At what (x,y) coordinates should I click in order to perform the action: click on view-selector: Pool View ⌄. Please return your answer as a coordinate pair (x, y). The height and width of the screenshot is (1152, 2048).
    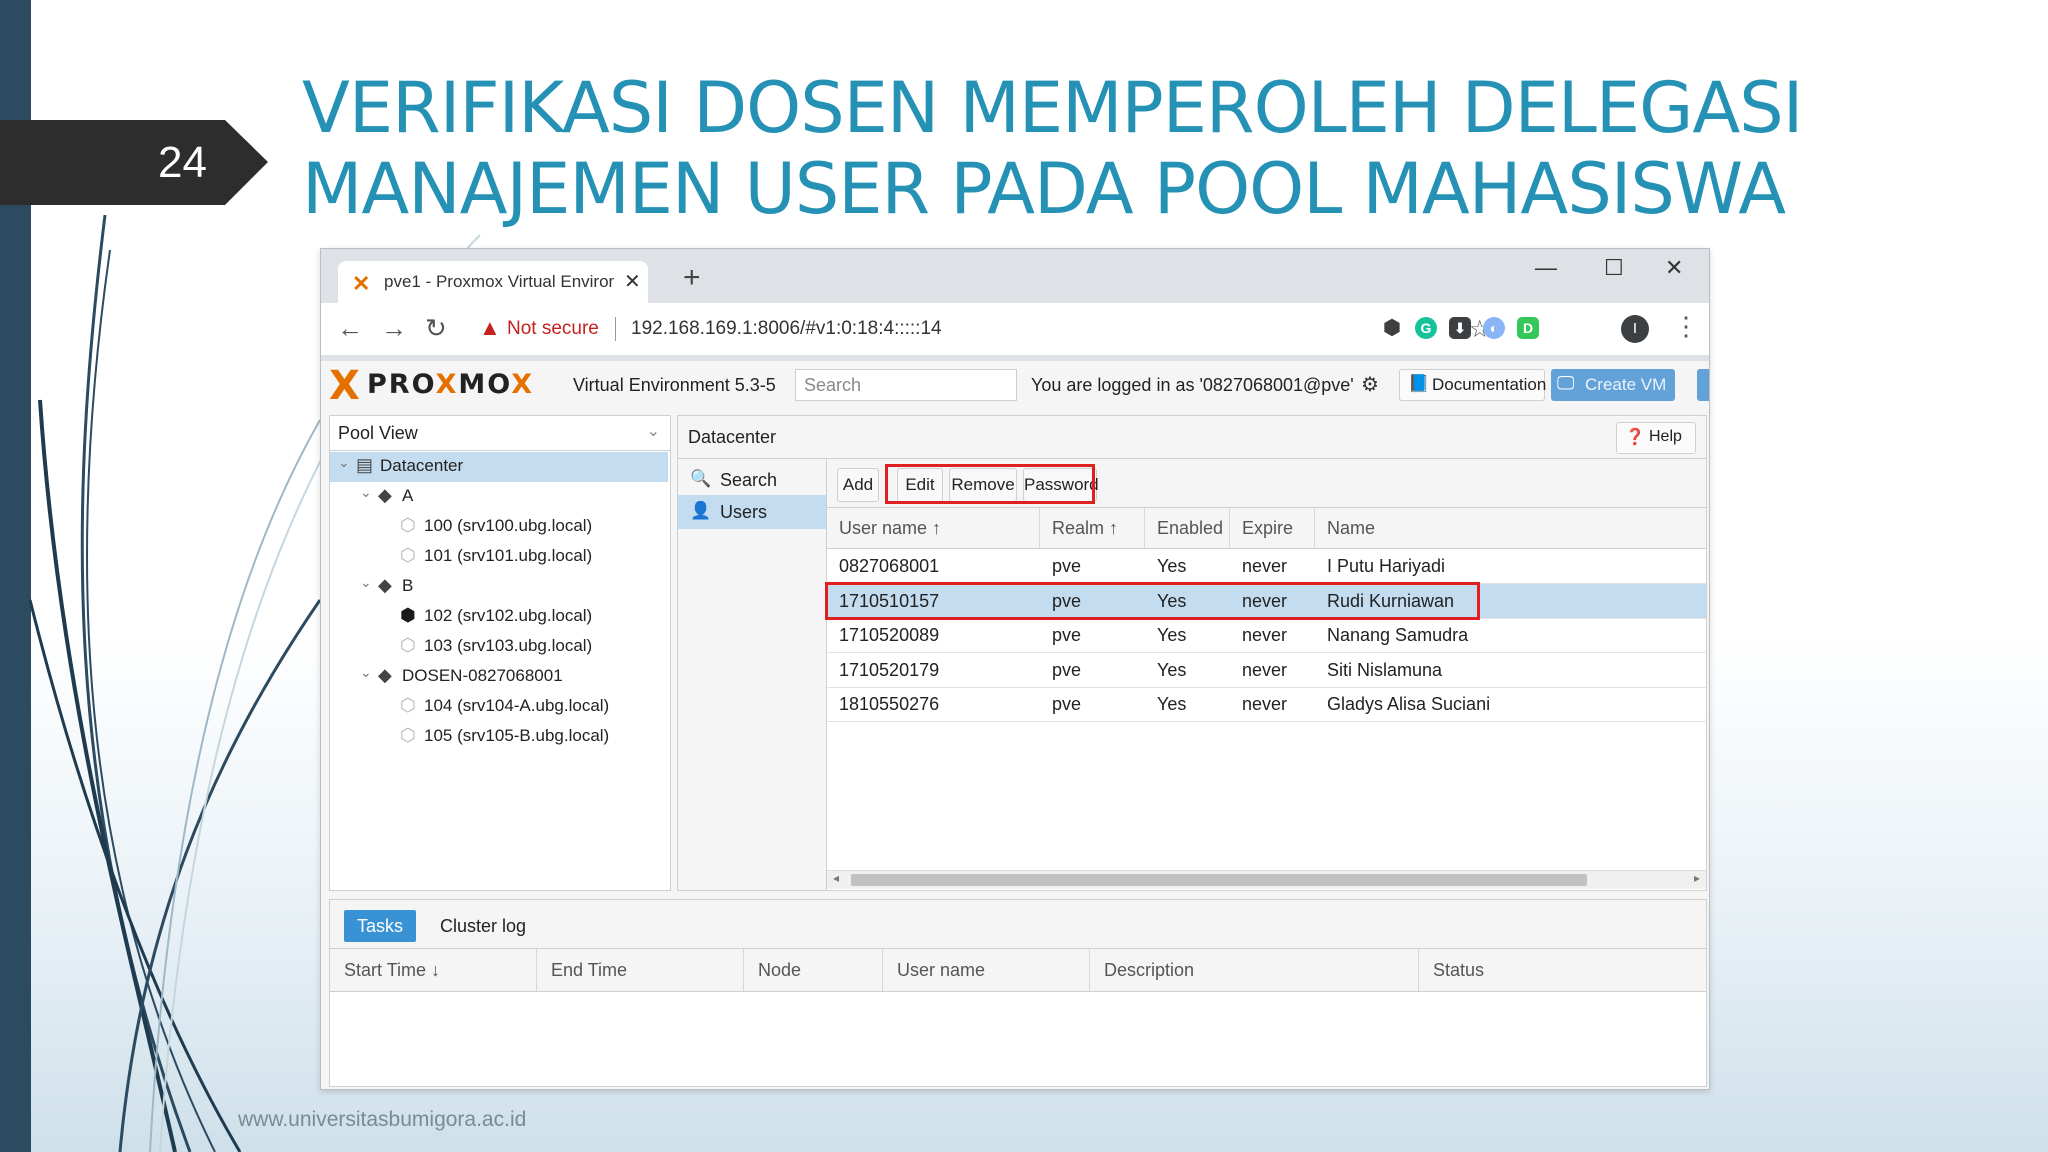
    Looking at the image, I should click on (500, 433).